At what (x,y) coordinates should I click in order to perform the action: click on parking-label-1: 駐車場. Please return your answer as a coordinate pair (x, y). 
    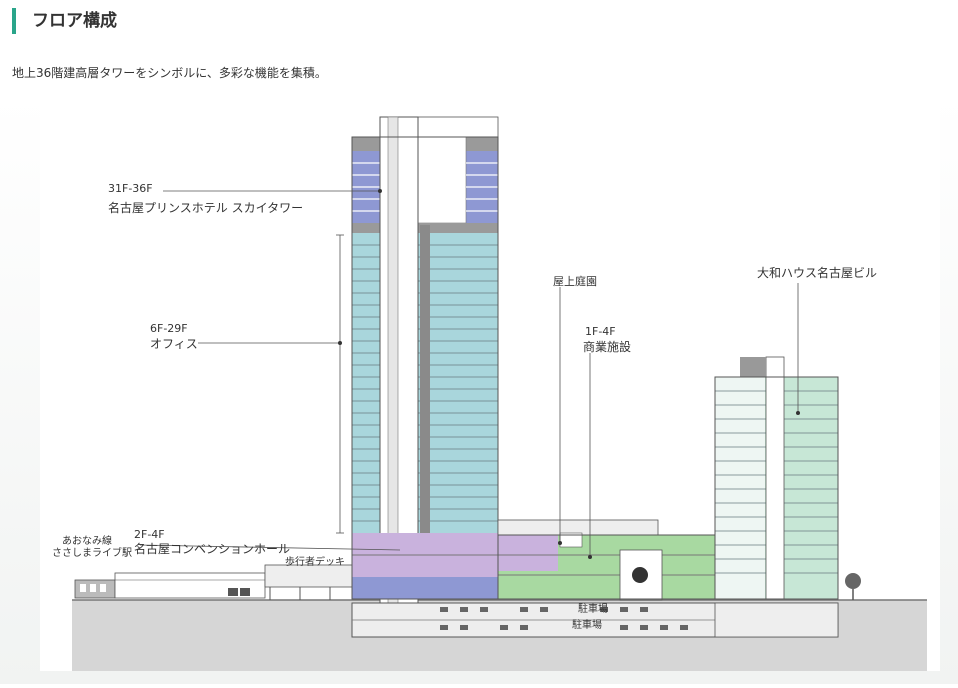
    Looking at the image, I should click on (593, 608).